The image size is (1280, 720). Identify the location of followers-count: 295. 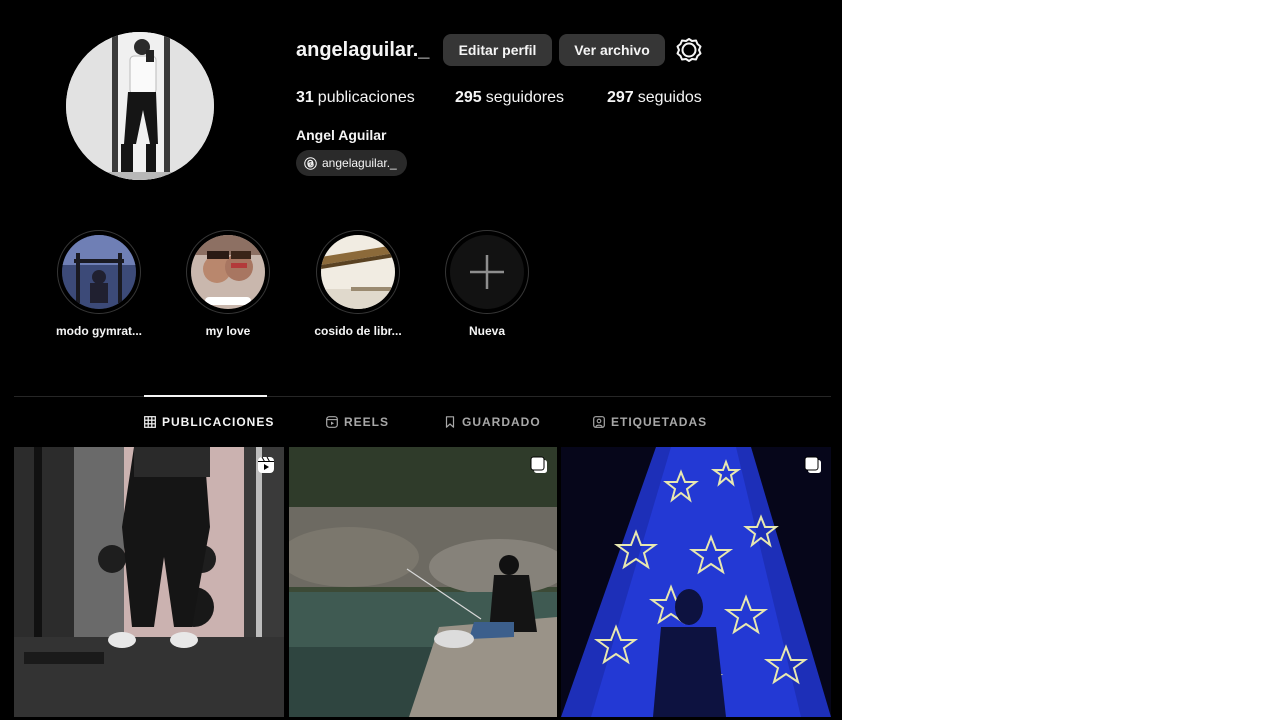
(468, 97).